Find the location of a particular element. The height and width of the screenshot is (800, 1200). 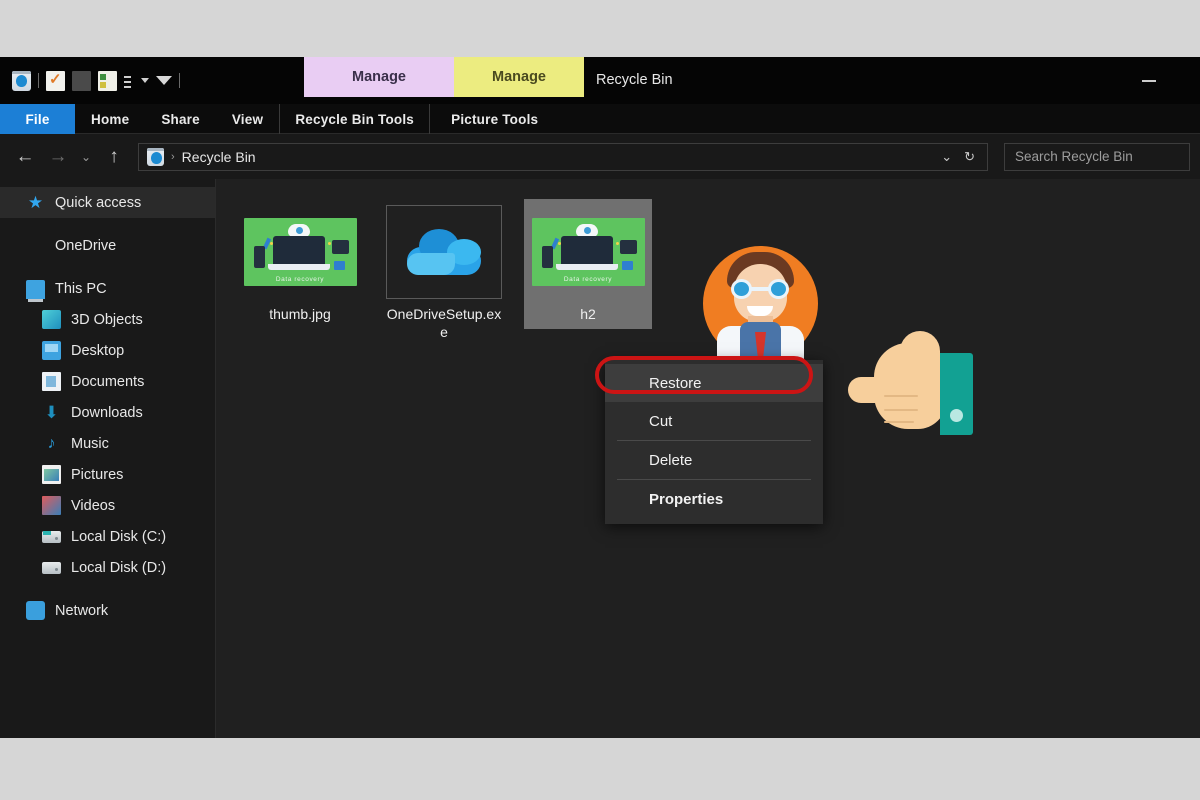

sidebar-item-label: Quick access is located at coordinates (98, 202).